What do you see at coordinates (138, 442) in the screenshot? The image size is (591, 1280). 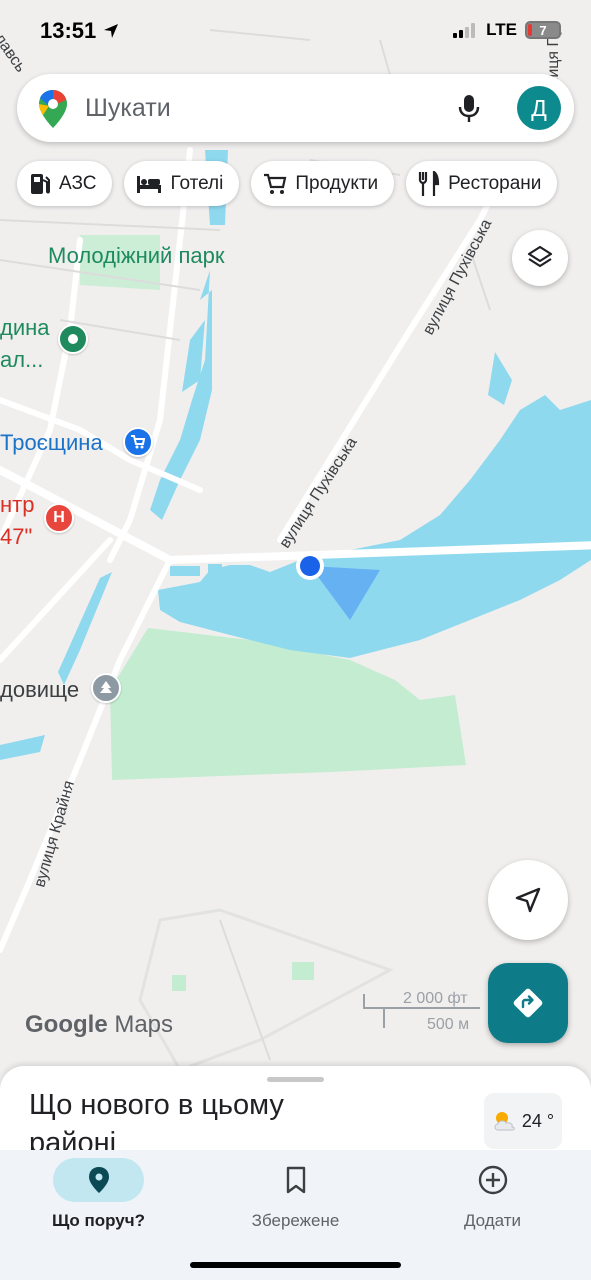 I see `shopping-poi-icon` at bounding box center [138, 442].